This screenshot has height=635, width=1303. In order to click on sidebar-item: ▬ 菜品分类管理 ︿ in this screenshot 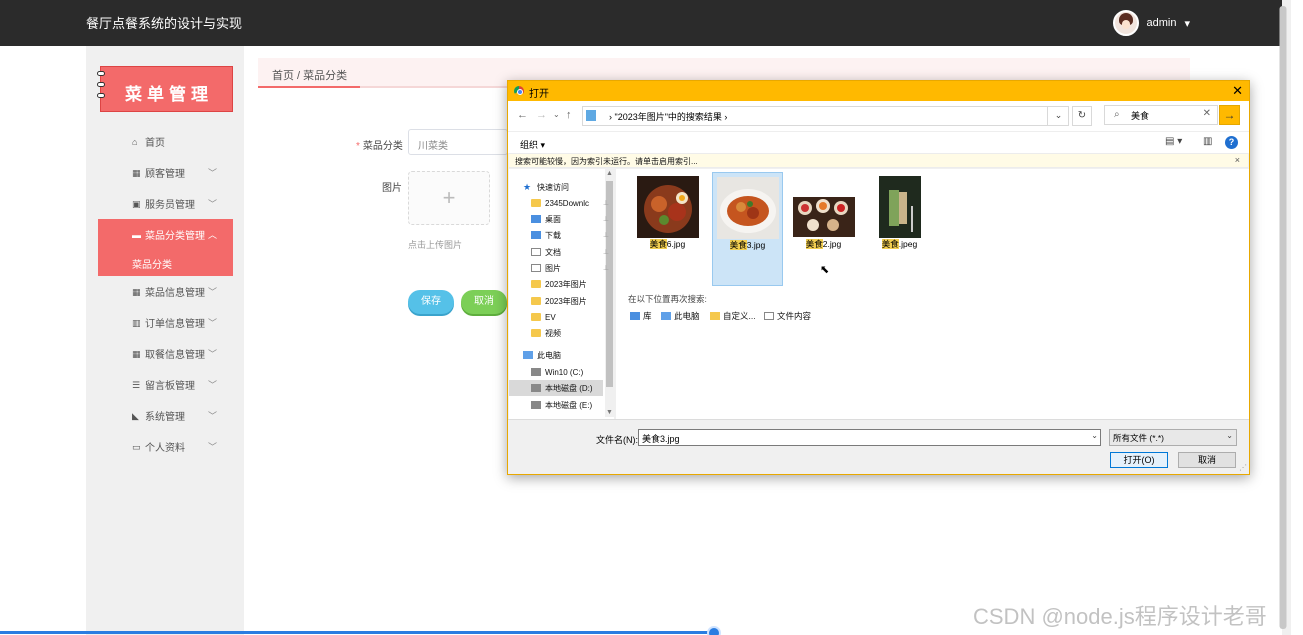, I will do `click(165, 234)`.